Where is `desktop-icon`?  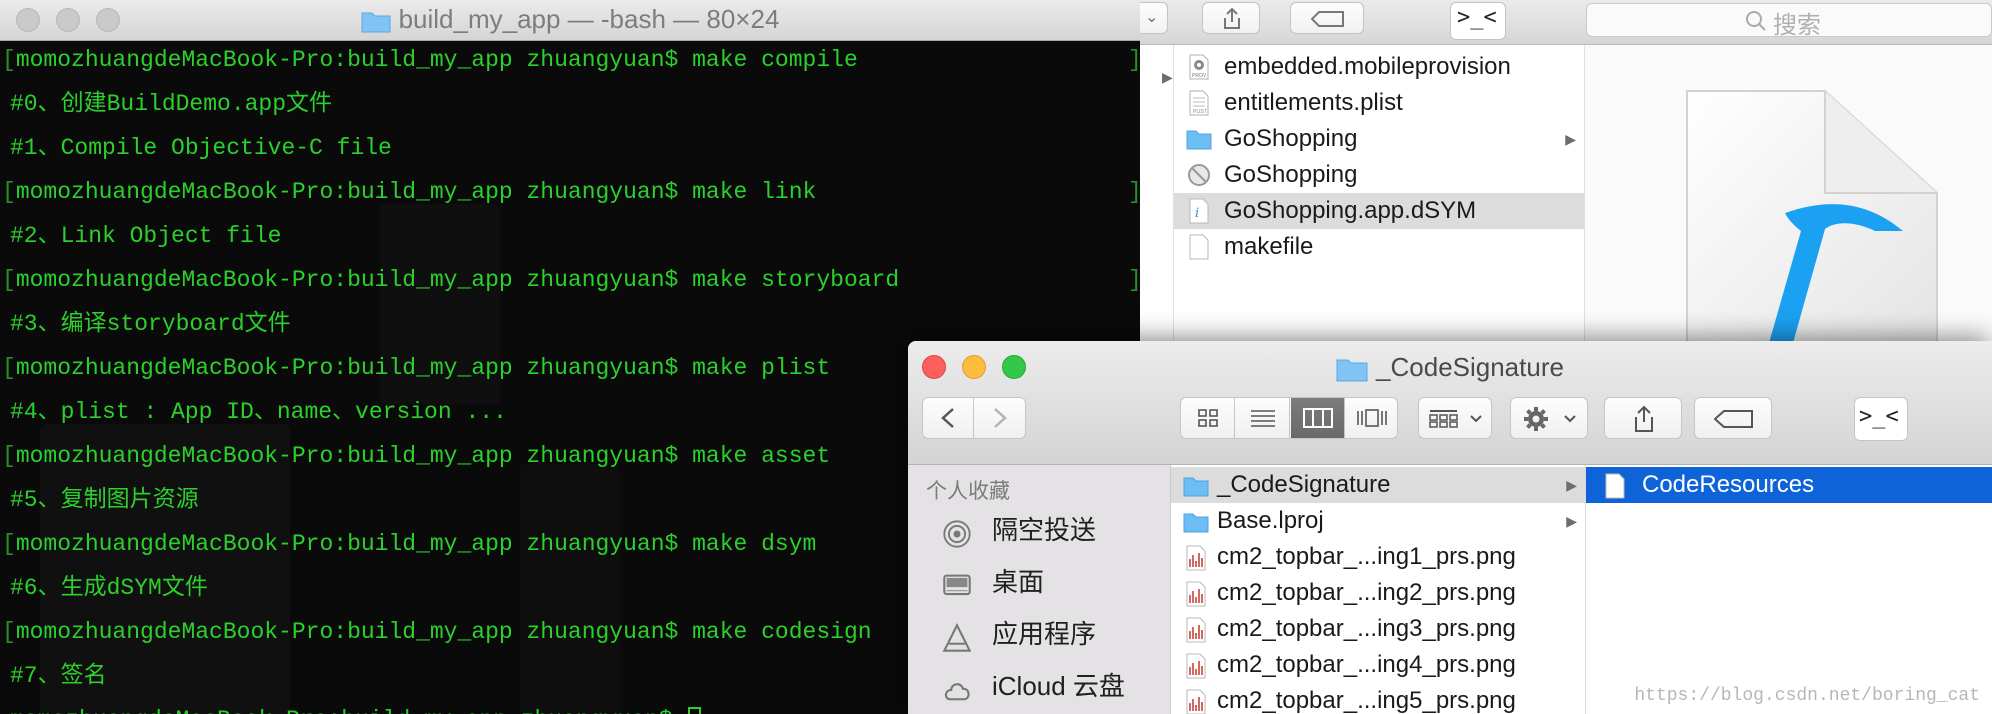 desktop-icon is located at coordinates (957, 585).